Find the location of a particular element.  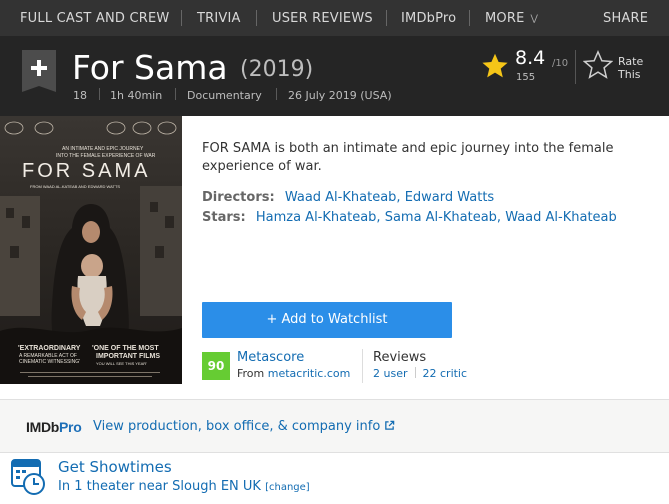

nav-more: MORE ⋁ is located at coordinates (511, 18).